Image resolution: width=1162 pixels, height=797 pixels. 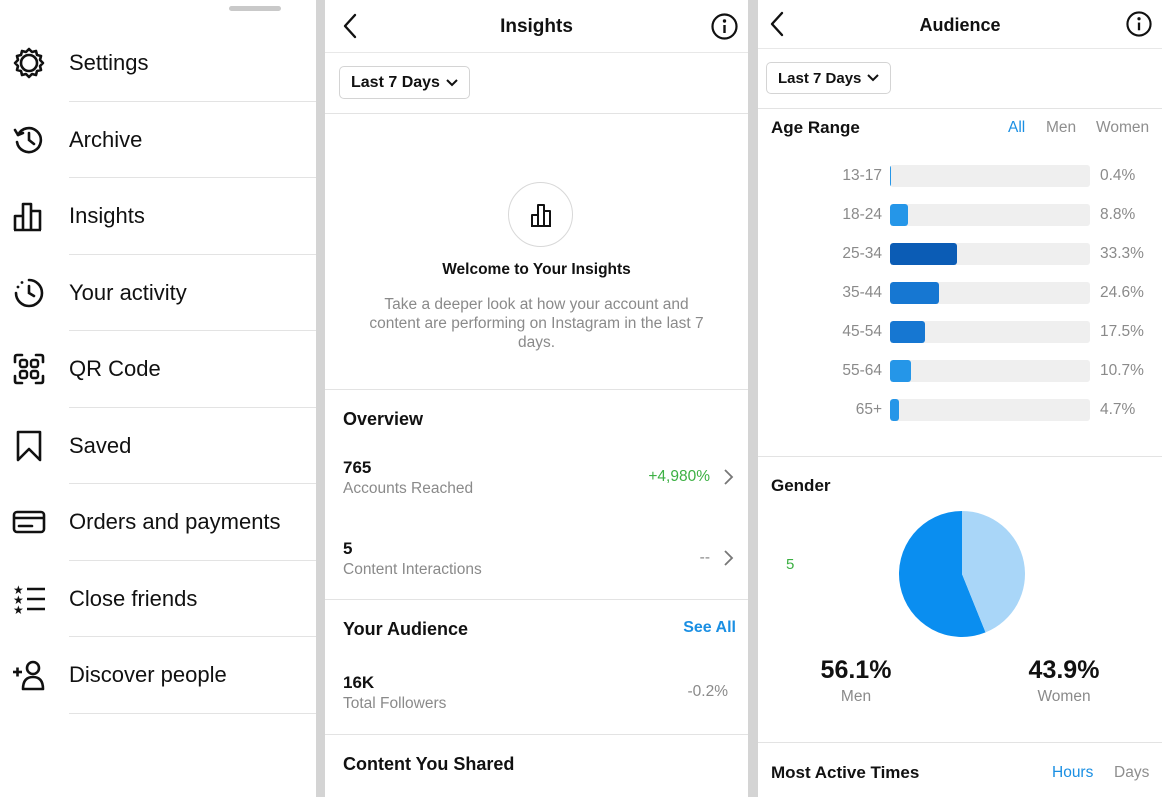 I want to click on followers-value: 16K, so click(x=359, y=682).